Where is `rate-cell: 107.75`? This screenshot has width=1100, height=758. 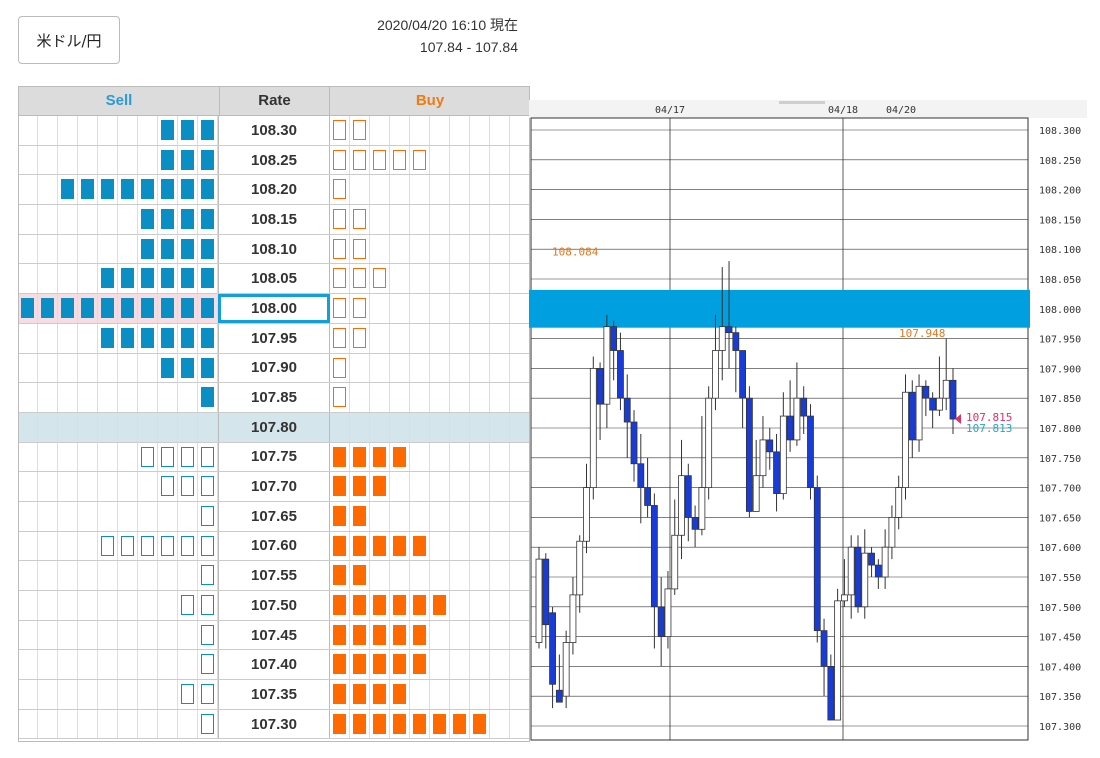 rate-cell: 107.75 is located at coordinates (274, 457).